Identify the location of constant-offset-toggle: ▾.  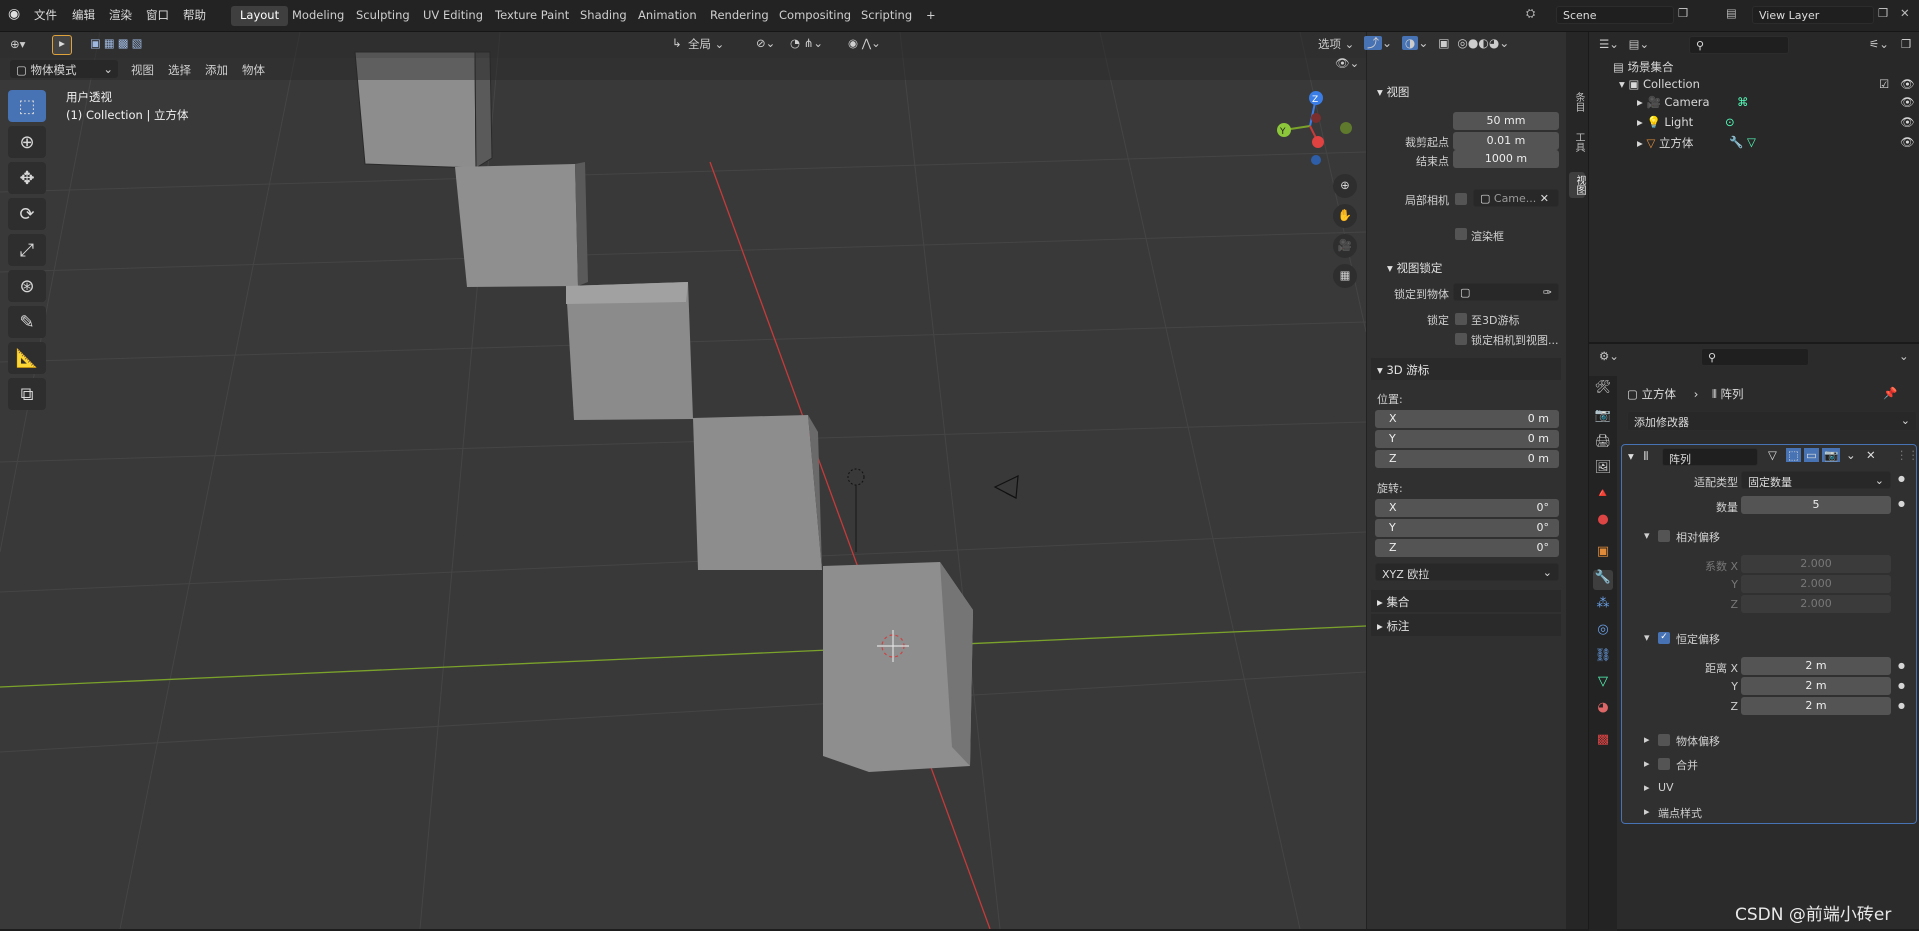
(1647, 637).